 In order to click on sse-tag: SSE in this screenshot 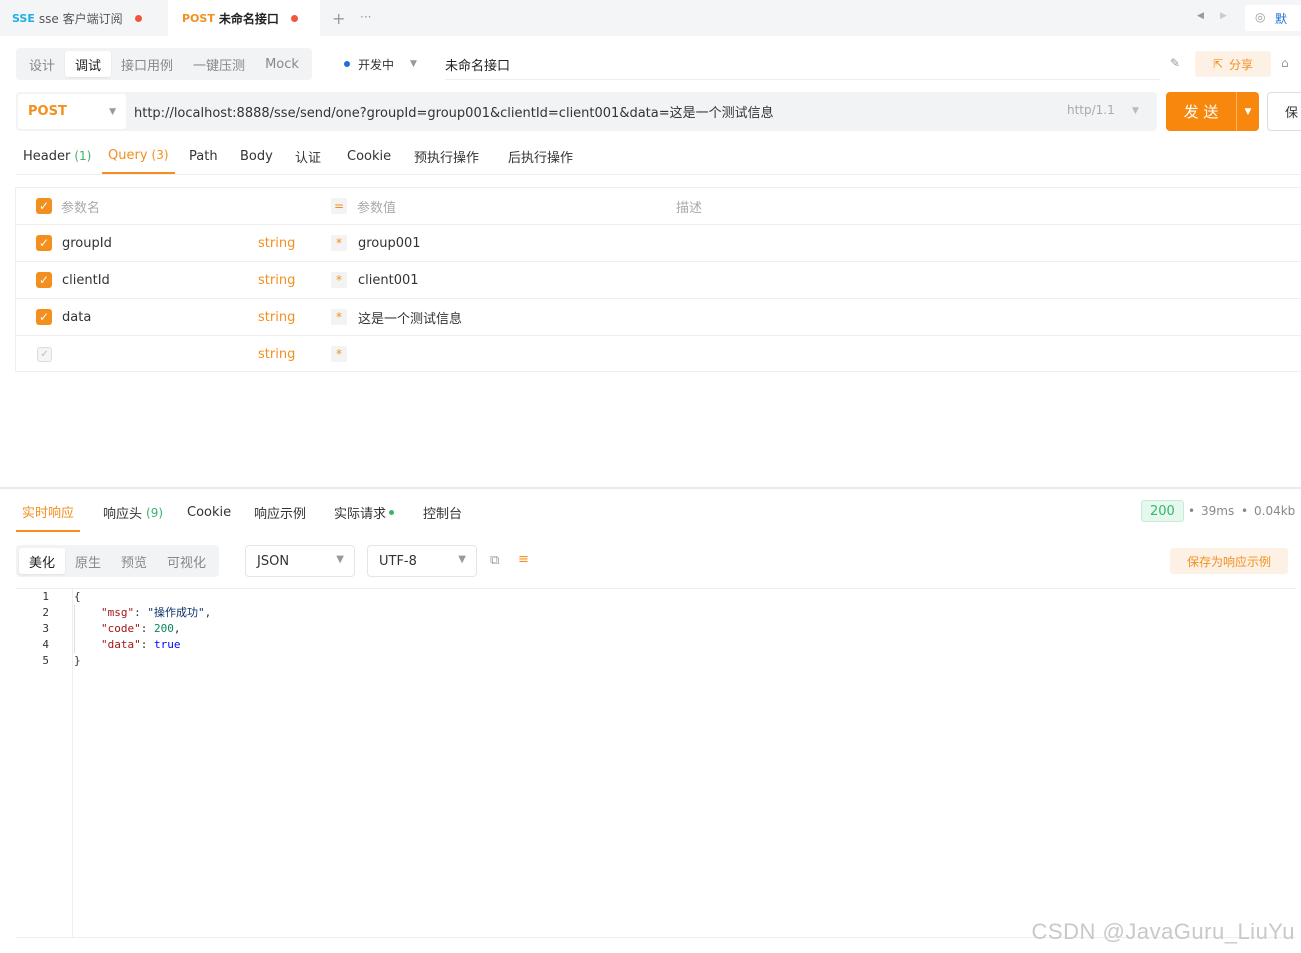, I will do `click(23, 18)`.